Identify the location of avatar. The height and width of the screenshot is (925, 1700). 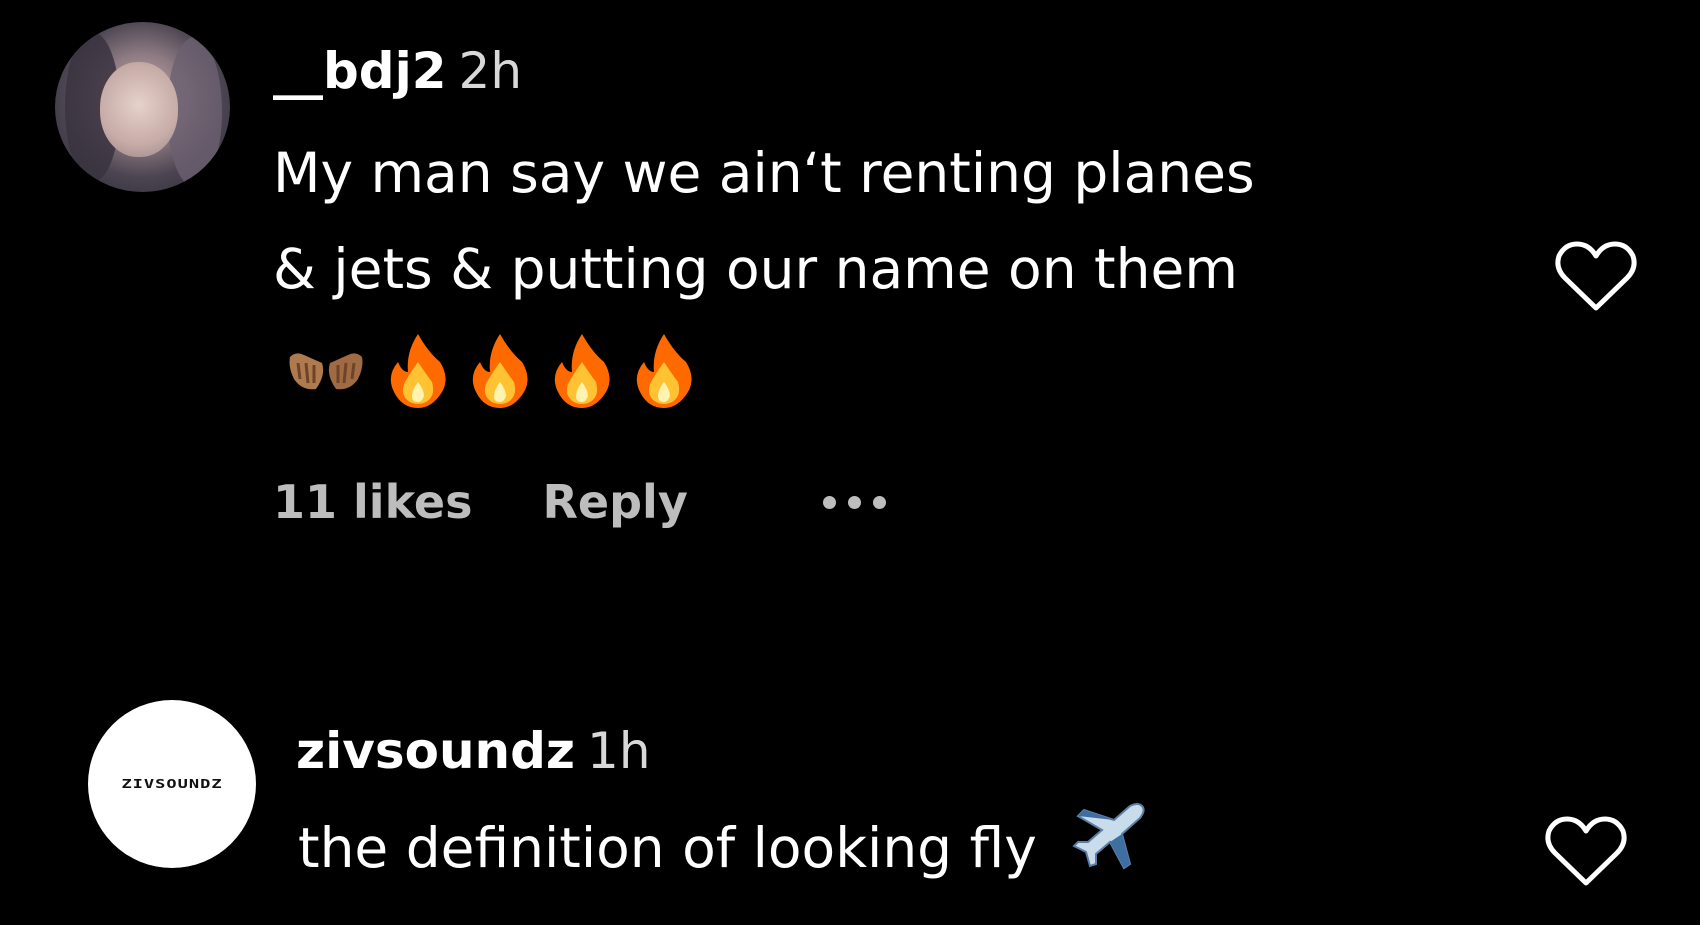
(142, 107).